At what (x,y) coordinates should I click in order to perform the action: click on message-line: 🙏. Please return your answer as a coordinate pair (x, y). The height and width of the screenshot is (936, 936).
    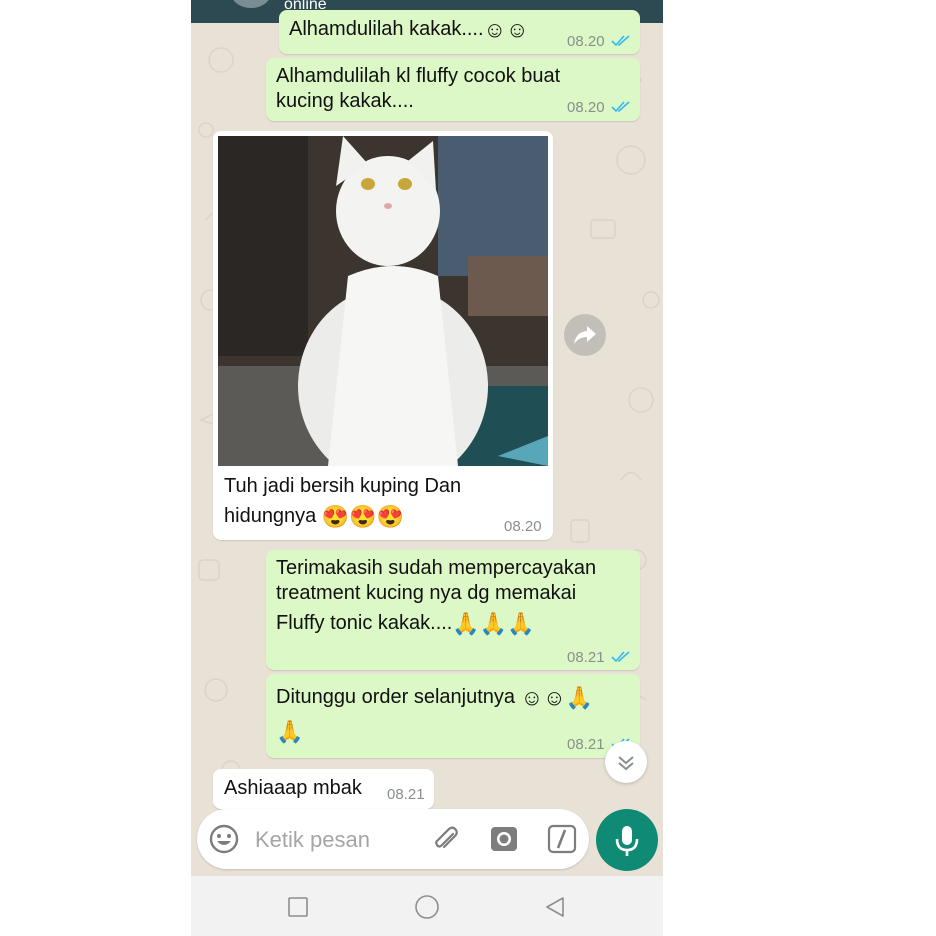
    Looking at the image, I should click on (289, 731).